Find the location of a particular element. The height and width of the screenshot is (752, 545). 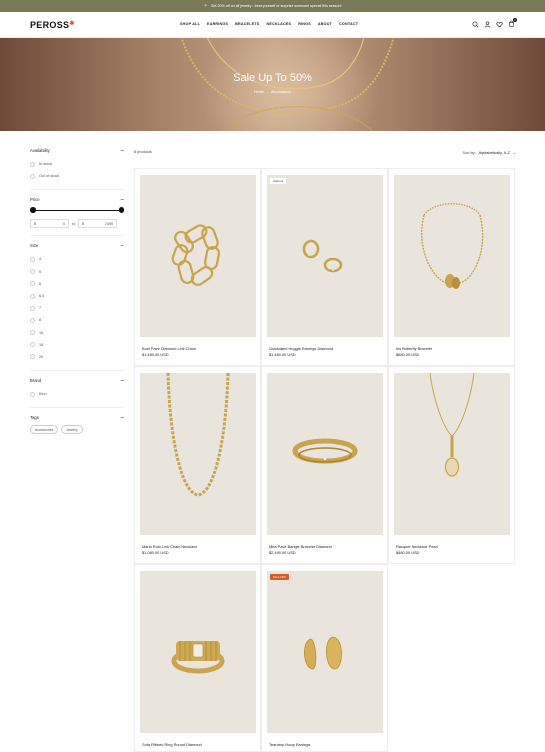

page-title: Sale Up To 50% is located at coordinates (272, 78).